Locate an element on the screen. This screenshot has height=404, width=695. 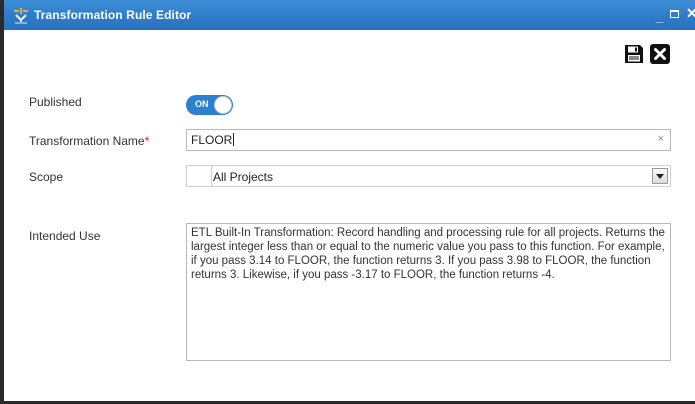
close-x-icon is located at coordinates (660, 54).